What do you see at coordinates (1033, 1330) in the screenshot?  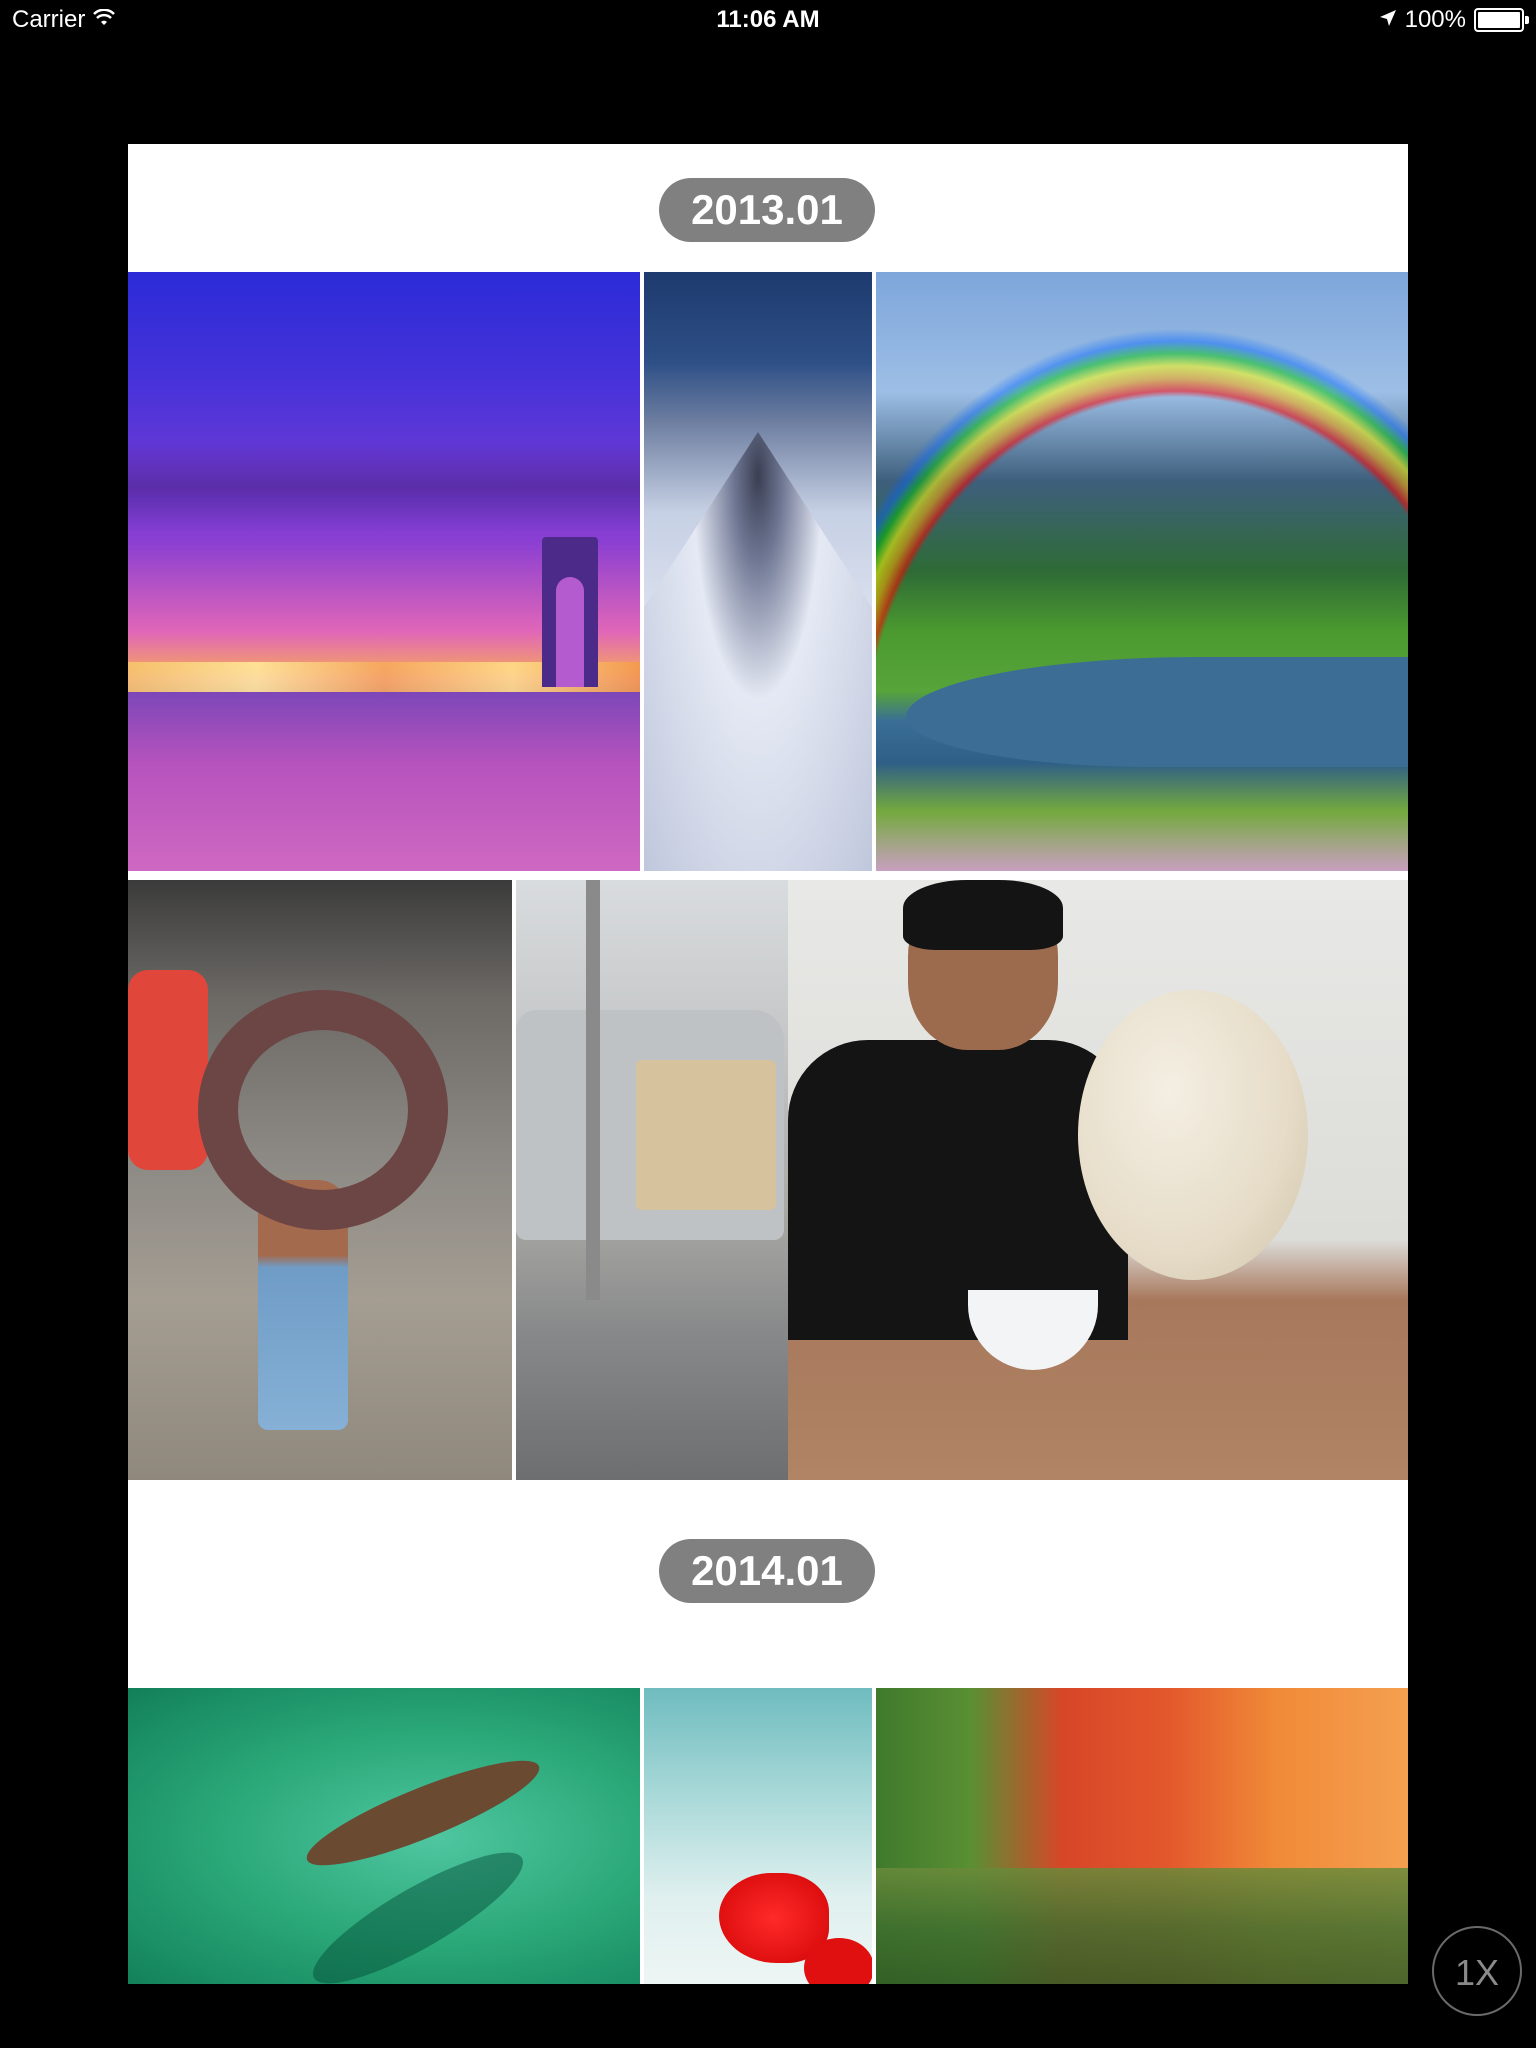 I see `bowl` at bounding box center [1033, 1330].